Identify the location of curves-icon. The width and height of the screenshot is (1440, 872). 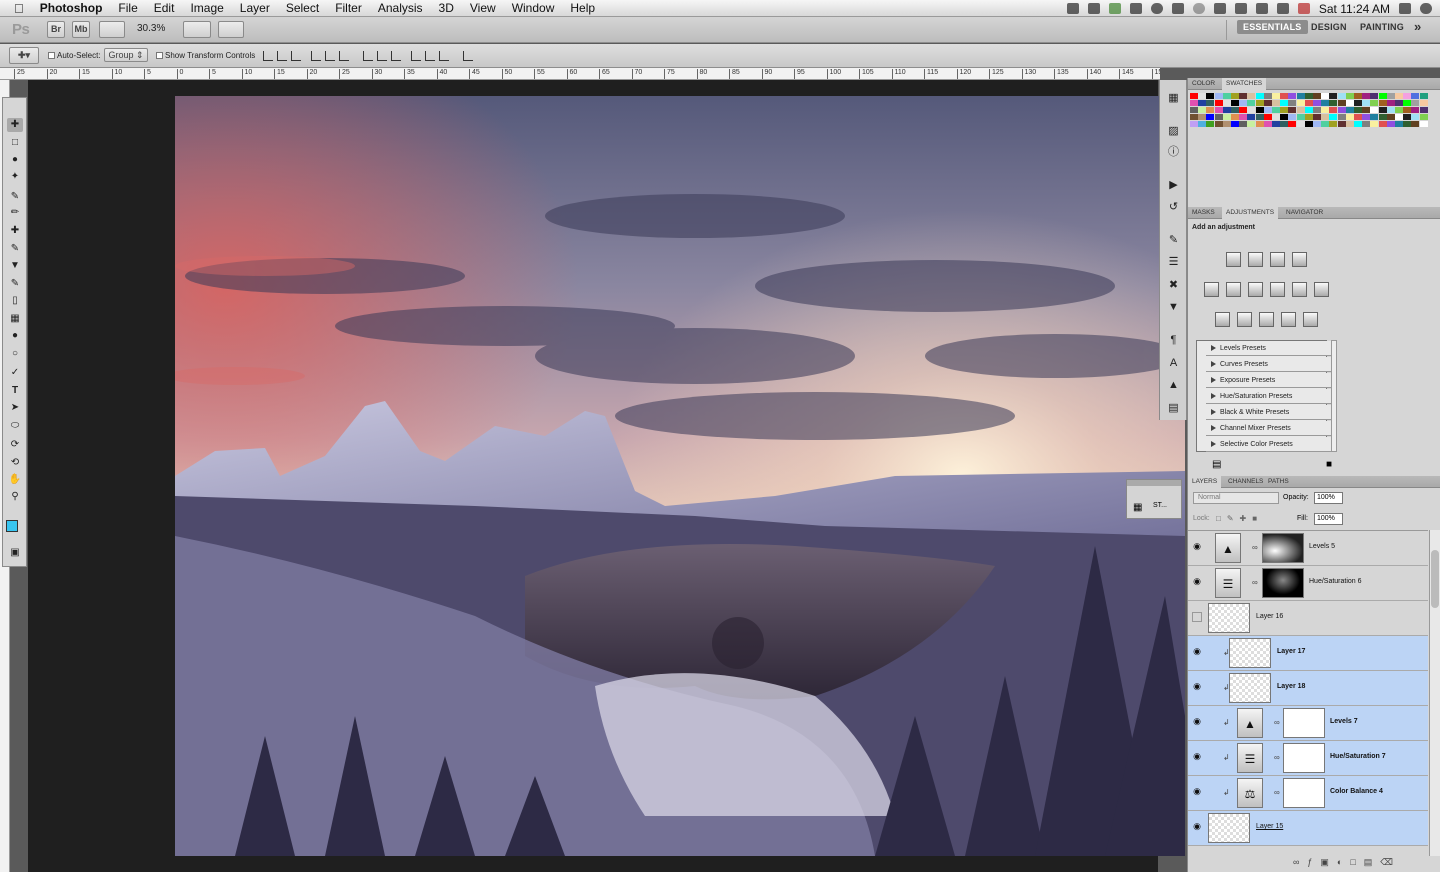
(1277, 259).